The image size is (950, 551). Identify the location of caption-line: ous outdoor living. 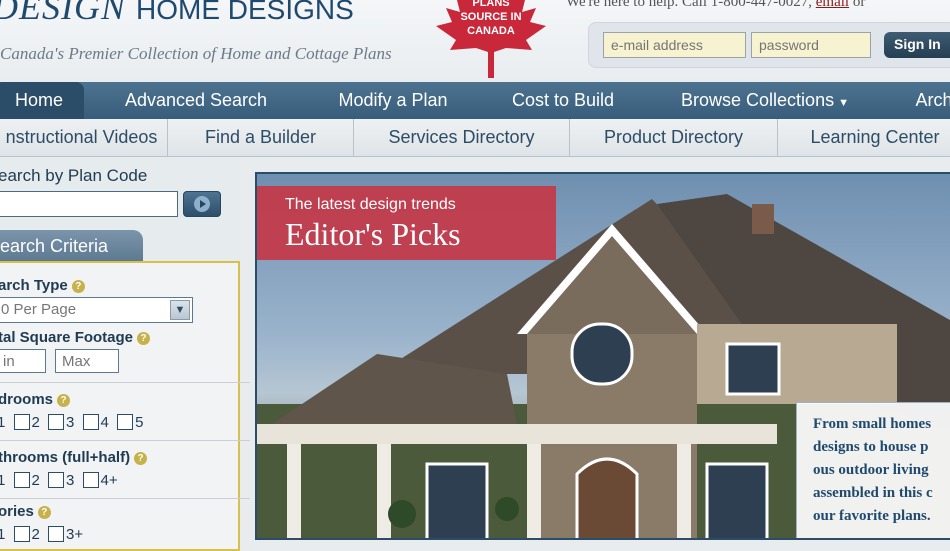
(871, 470).